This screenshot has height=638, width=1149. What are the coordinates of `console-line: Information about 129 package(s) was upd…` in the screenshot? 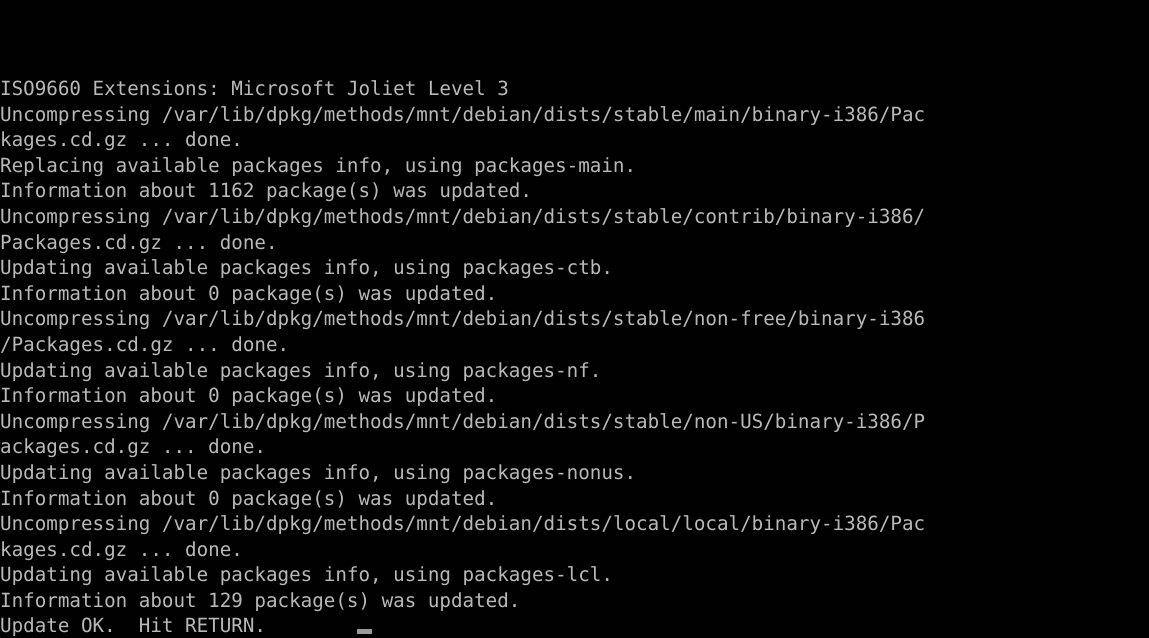 It's located at (260, 600).